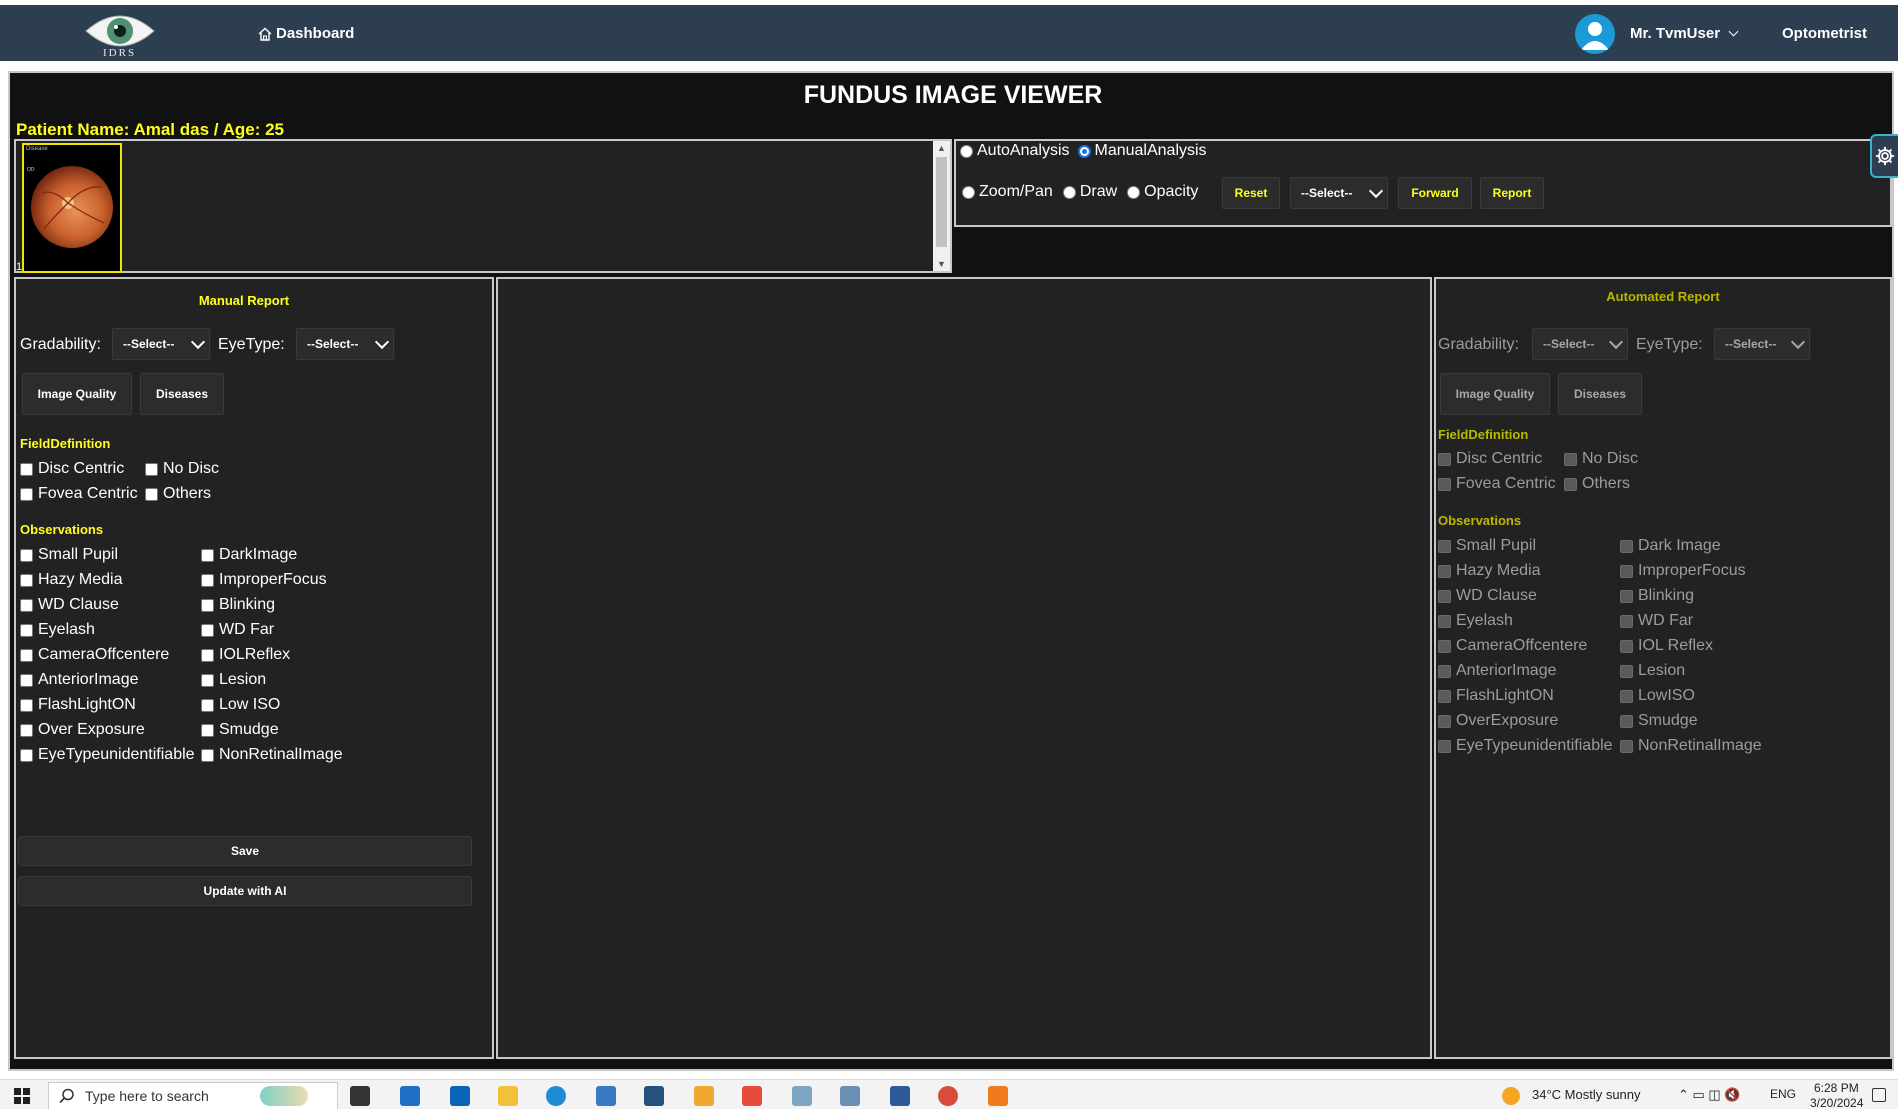  Describe the element at coordinates (752, 1096) in the screenshot. I see `anydesk-icon` at that location.